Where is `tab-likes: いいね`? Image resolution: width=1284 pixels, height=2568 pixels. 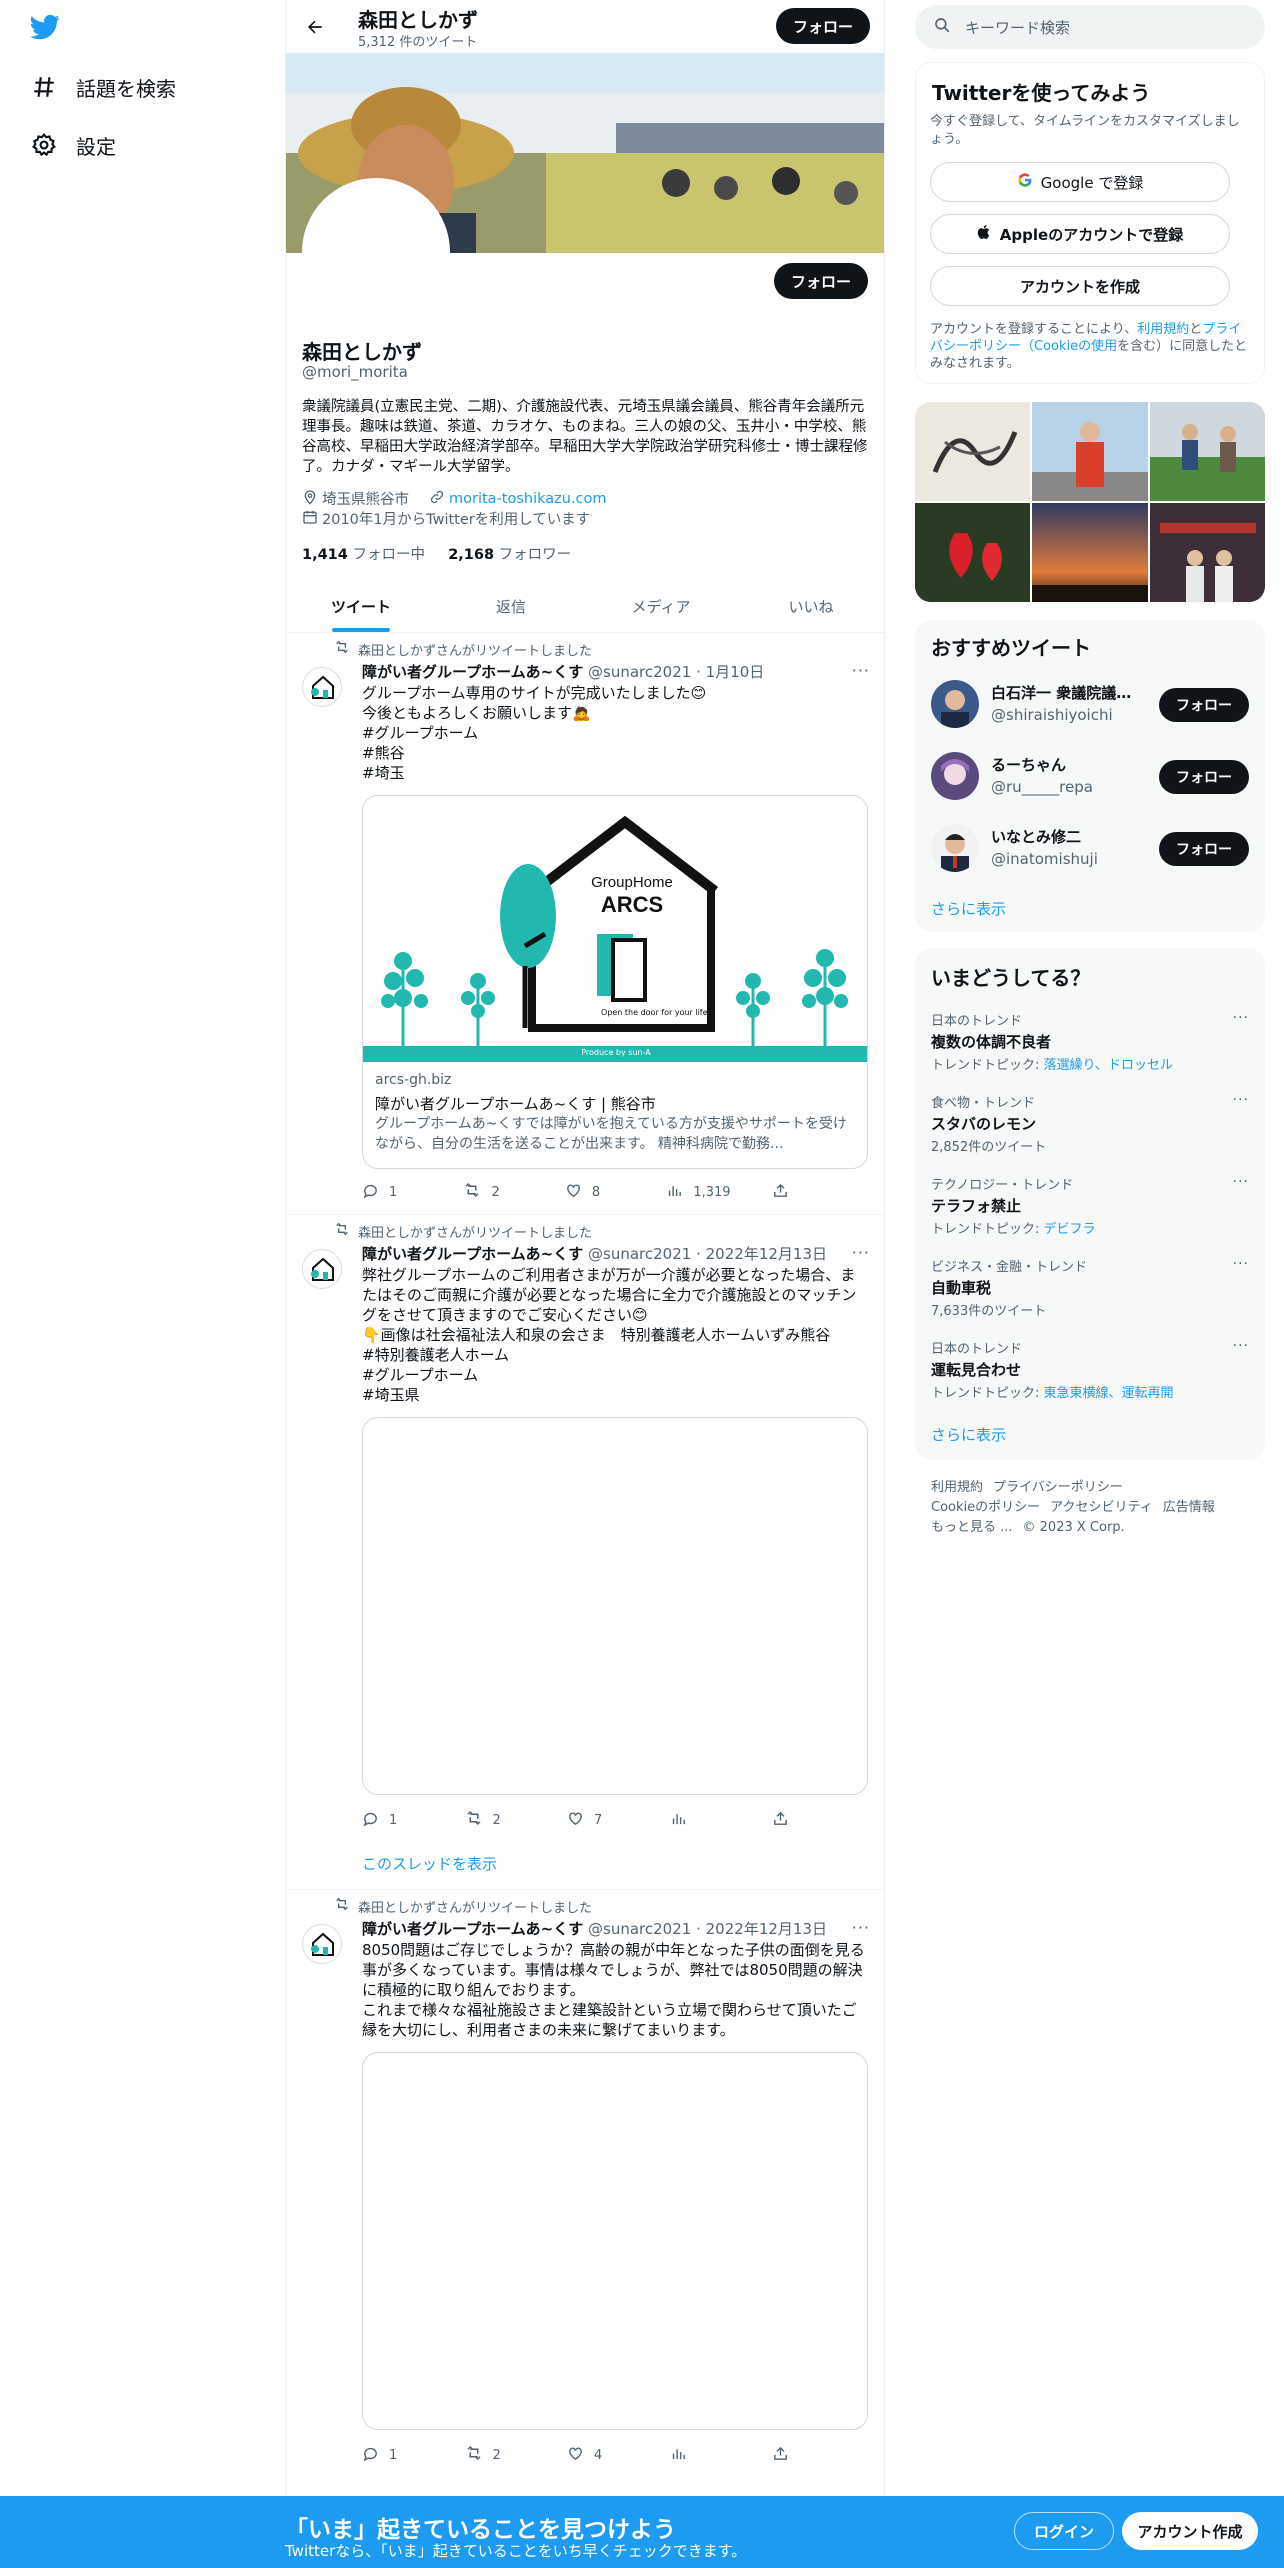 tab-likes: いいね is located at coordinates (810, 606).